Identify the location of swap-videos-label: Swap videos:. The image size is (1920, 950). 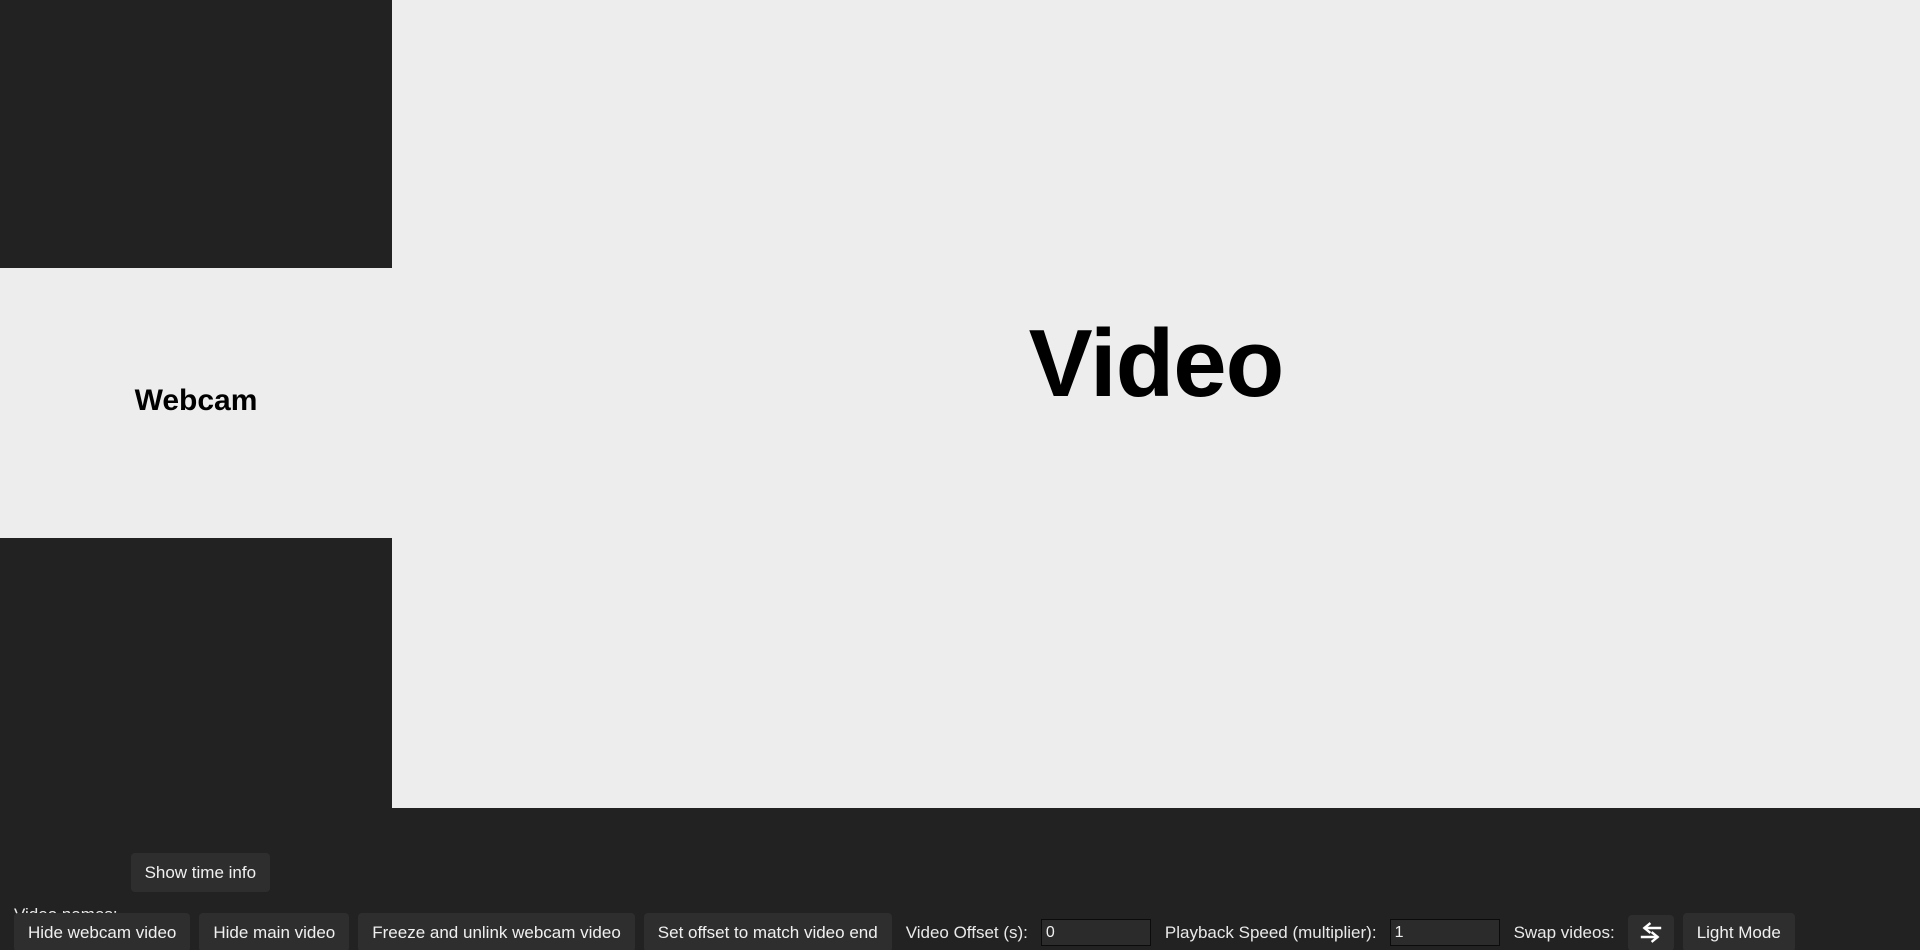
(1564, 932).